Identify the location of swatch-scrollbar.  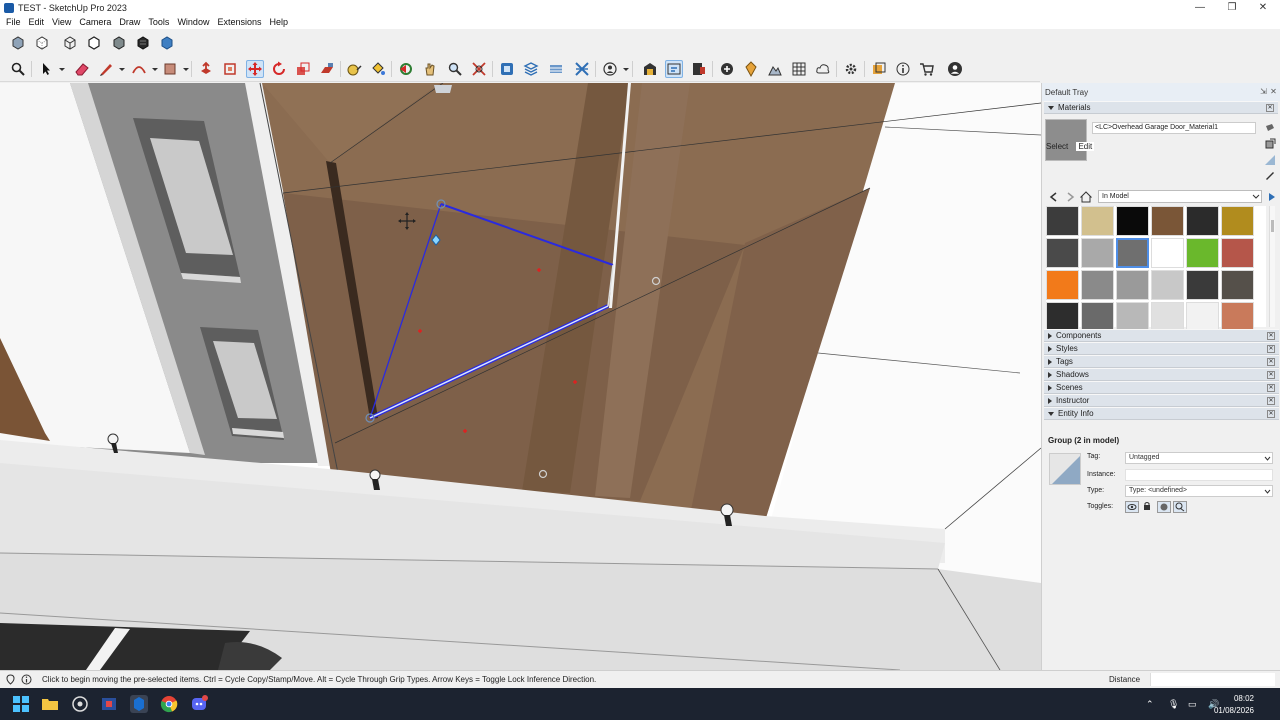
(1272, 266).